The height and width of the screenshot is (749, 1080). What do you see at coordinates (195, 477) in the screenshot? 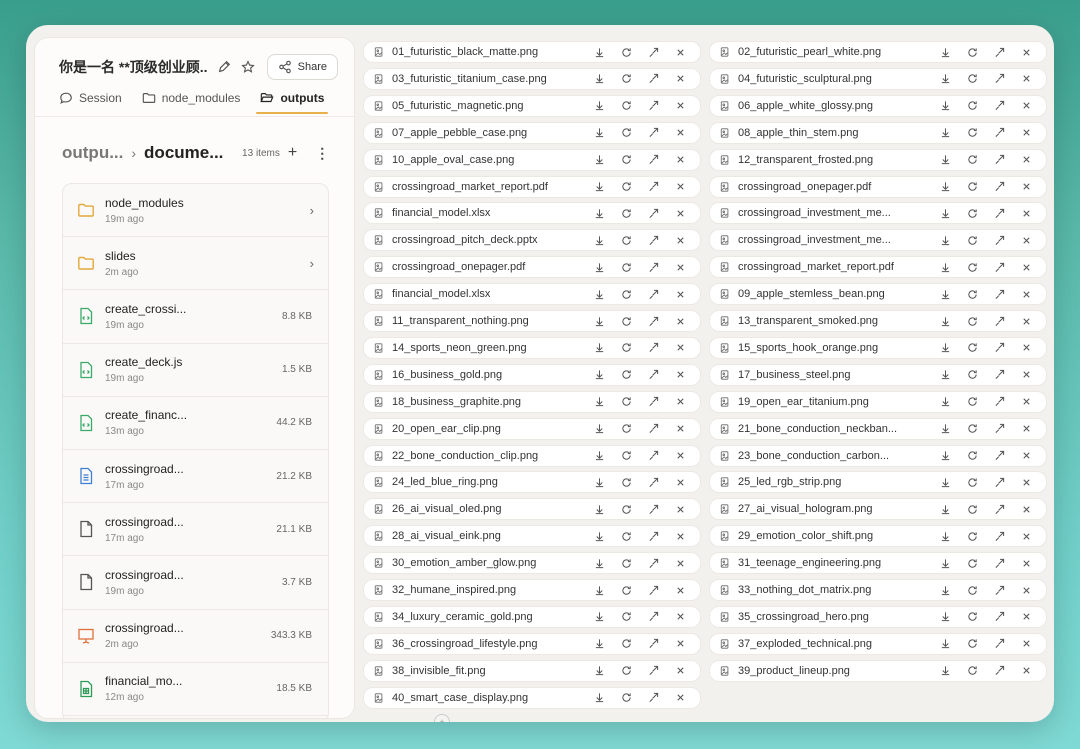
I see `file-row: crossingroad... 17m ago 21.2 KB` at bounding box center [195, 477].